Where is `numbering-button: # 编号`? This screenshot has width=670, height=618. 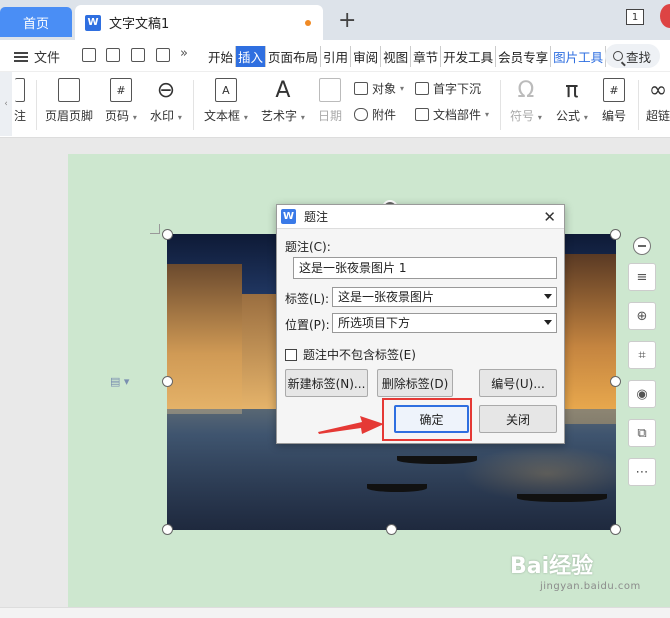
numbering-button: # 编号 is located at coordinates (614, 101).